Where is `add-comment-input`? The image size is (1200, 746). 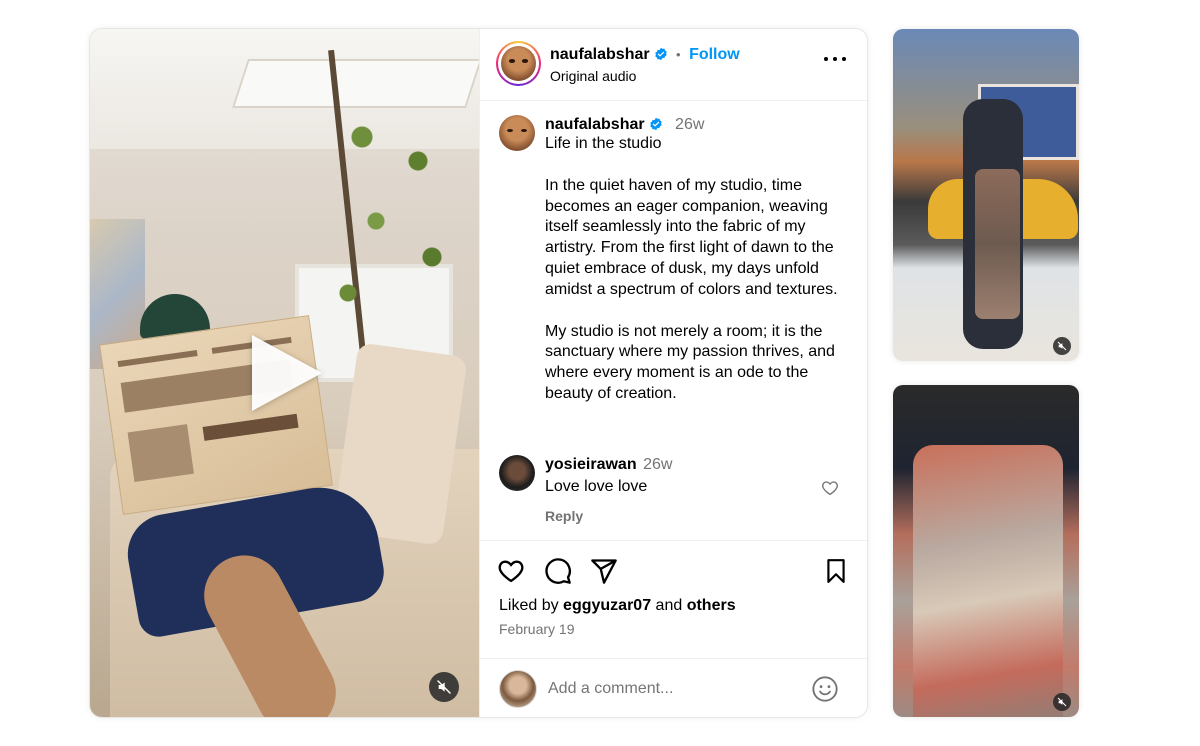 add-comment-input is located at coordinates (673, 689).